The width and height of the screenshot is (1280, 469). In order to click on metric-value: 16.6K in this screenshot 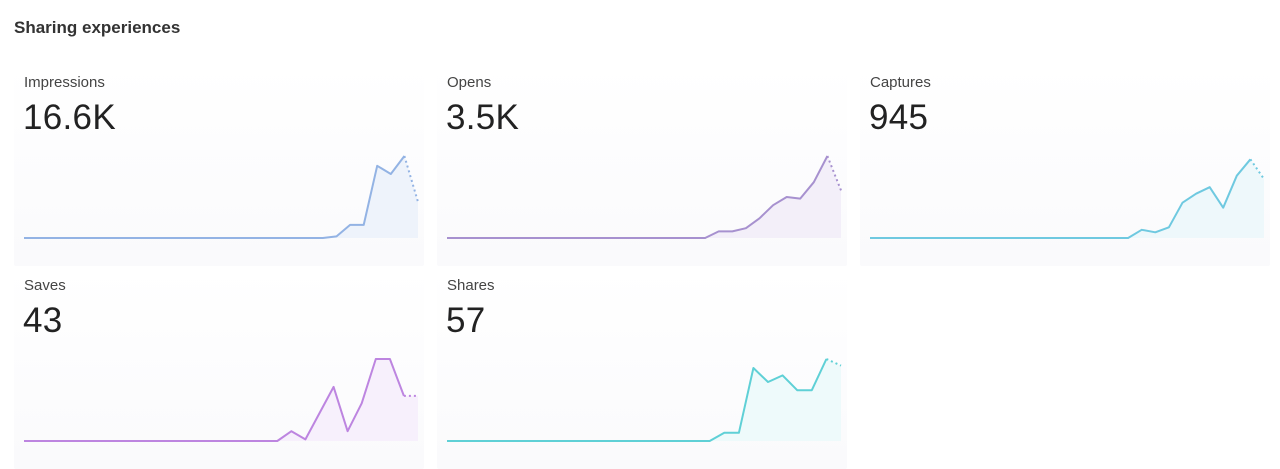, I will do `click(69, 117)`.